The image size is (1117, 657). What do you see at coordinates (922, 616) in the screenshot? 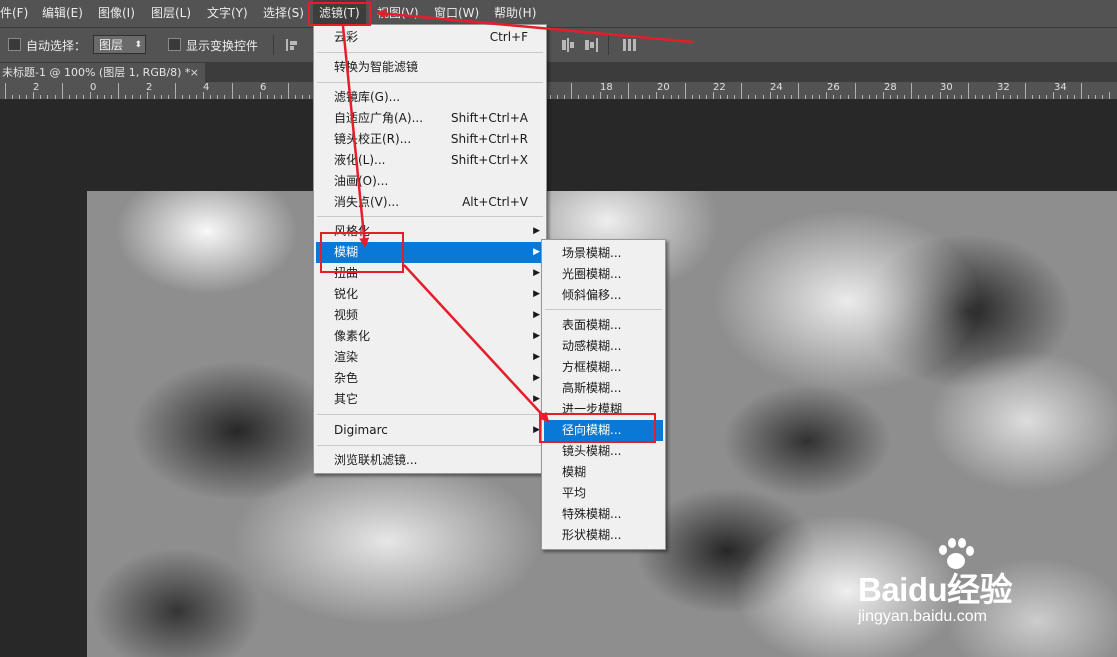
I see `watermark-url: jingyan.baidu.com` at bounding box center [922, 616].